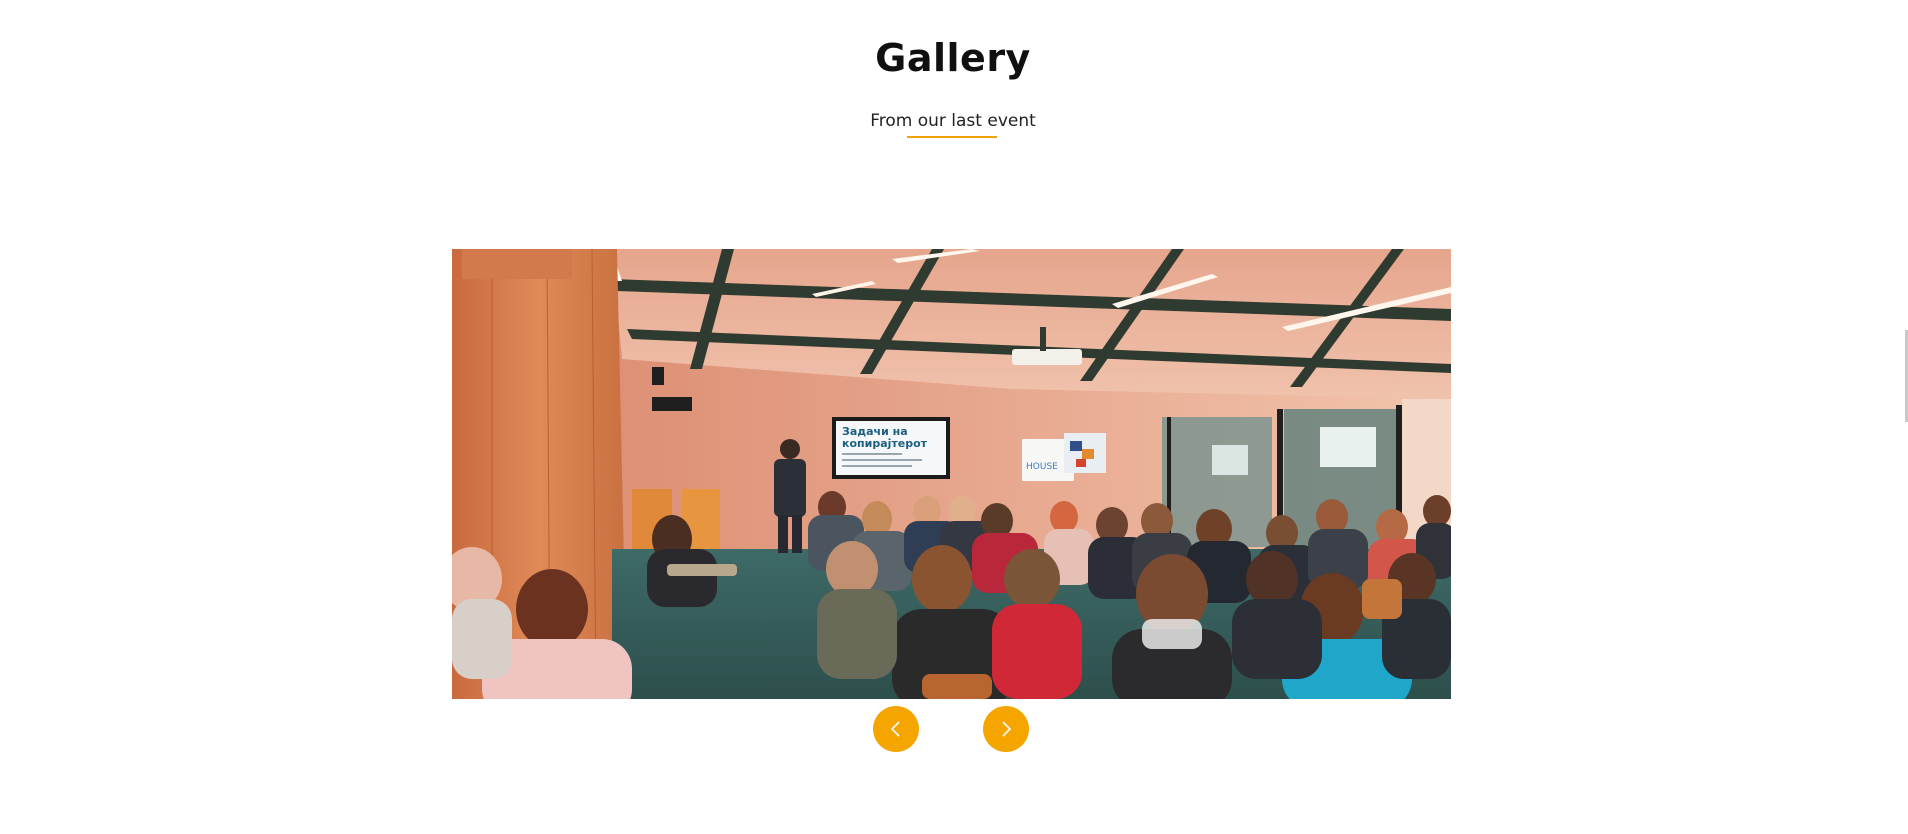 This screenshot has width=1908, height=834. I want to click on chevron-right-icon, so click(1006, 729).